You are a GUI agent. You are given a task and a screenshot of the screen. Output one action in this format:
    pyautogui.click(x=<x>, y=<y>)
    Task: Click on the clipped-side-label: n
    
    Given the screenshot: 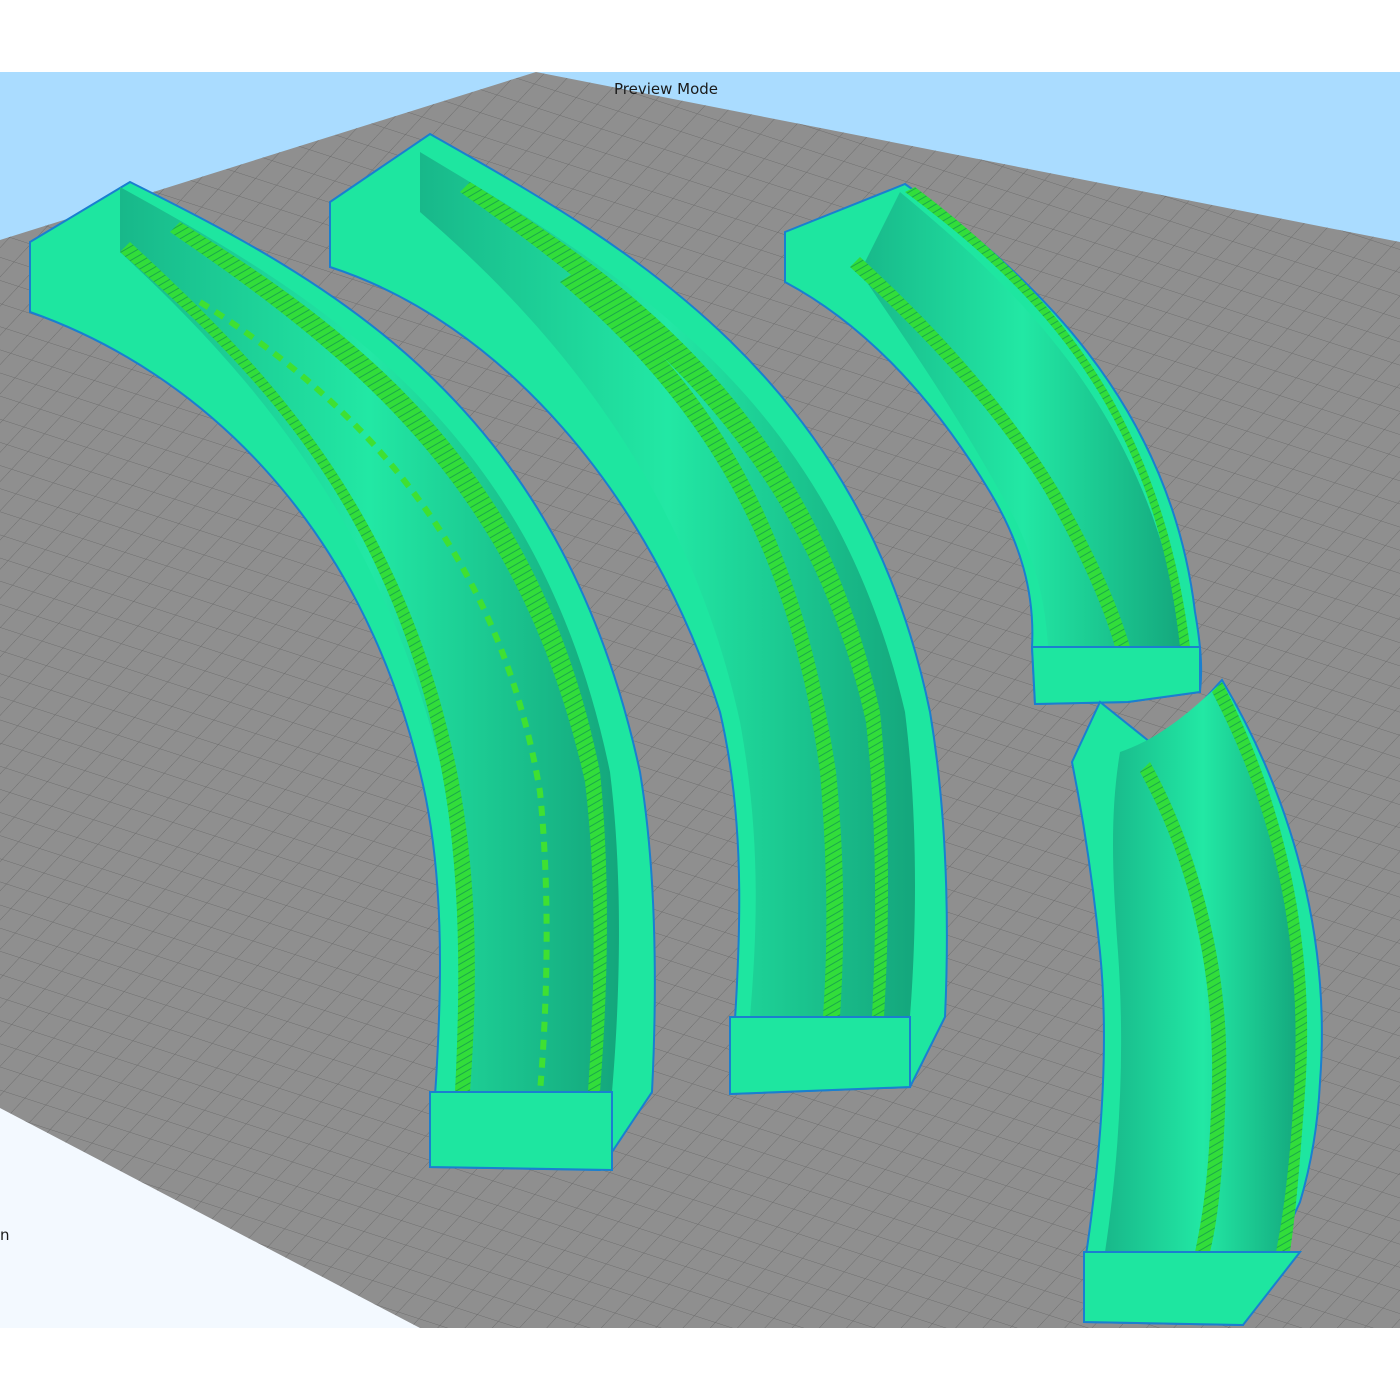 What is the action you would take?
    pyautogui.click(x=5, y=1235)
    